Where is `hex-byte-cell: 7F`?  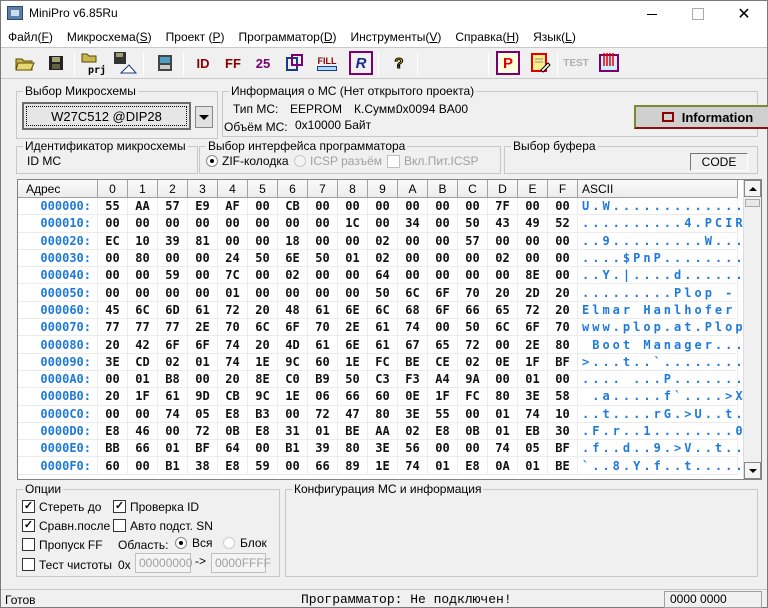 hex-byte-cell: 7F is located at coordinates (503, 206).